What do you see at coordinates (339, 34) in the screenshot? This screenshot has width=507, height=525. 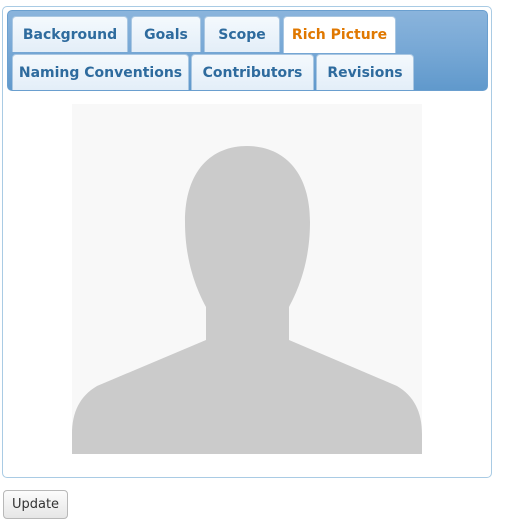 I see `tab-rich-picture: Rich Picture` at bounding box center [339, 34].